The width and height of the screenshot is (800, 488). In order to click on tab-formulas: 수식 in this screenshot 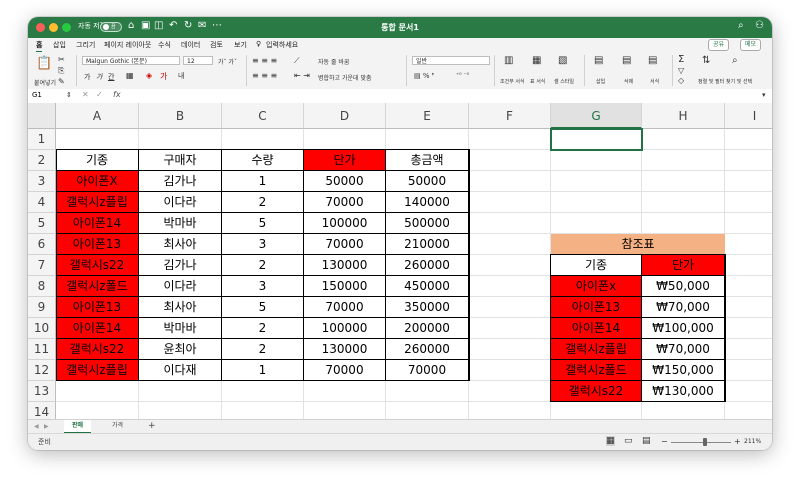, I will do `click(164, 45)`.